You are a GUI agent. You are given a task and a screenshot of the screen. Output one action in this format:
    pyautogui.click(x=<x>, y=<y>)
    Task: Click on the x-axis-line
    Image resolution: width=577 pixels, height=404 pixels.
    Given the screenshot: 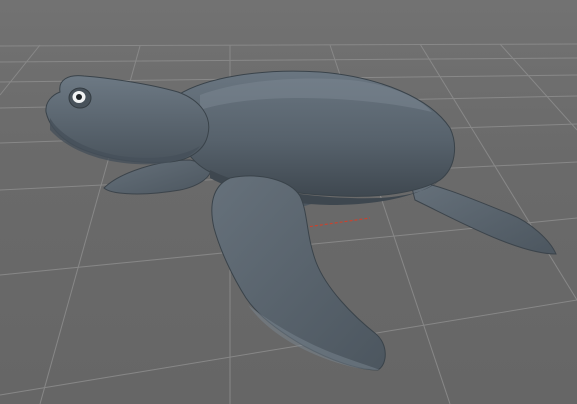 What is the action you would take?
    pyautogui.click(x=335, y=223)
    